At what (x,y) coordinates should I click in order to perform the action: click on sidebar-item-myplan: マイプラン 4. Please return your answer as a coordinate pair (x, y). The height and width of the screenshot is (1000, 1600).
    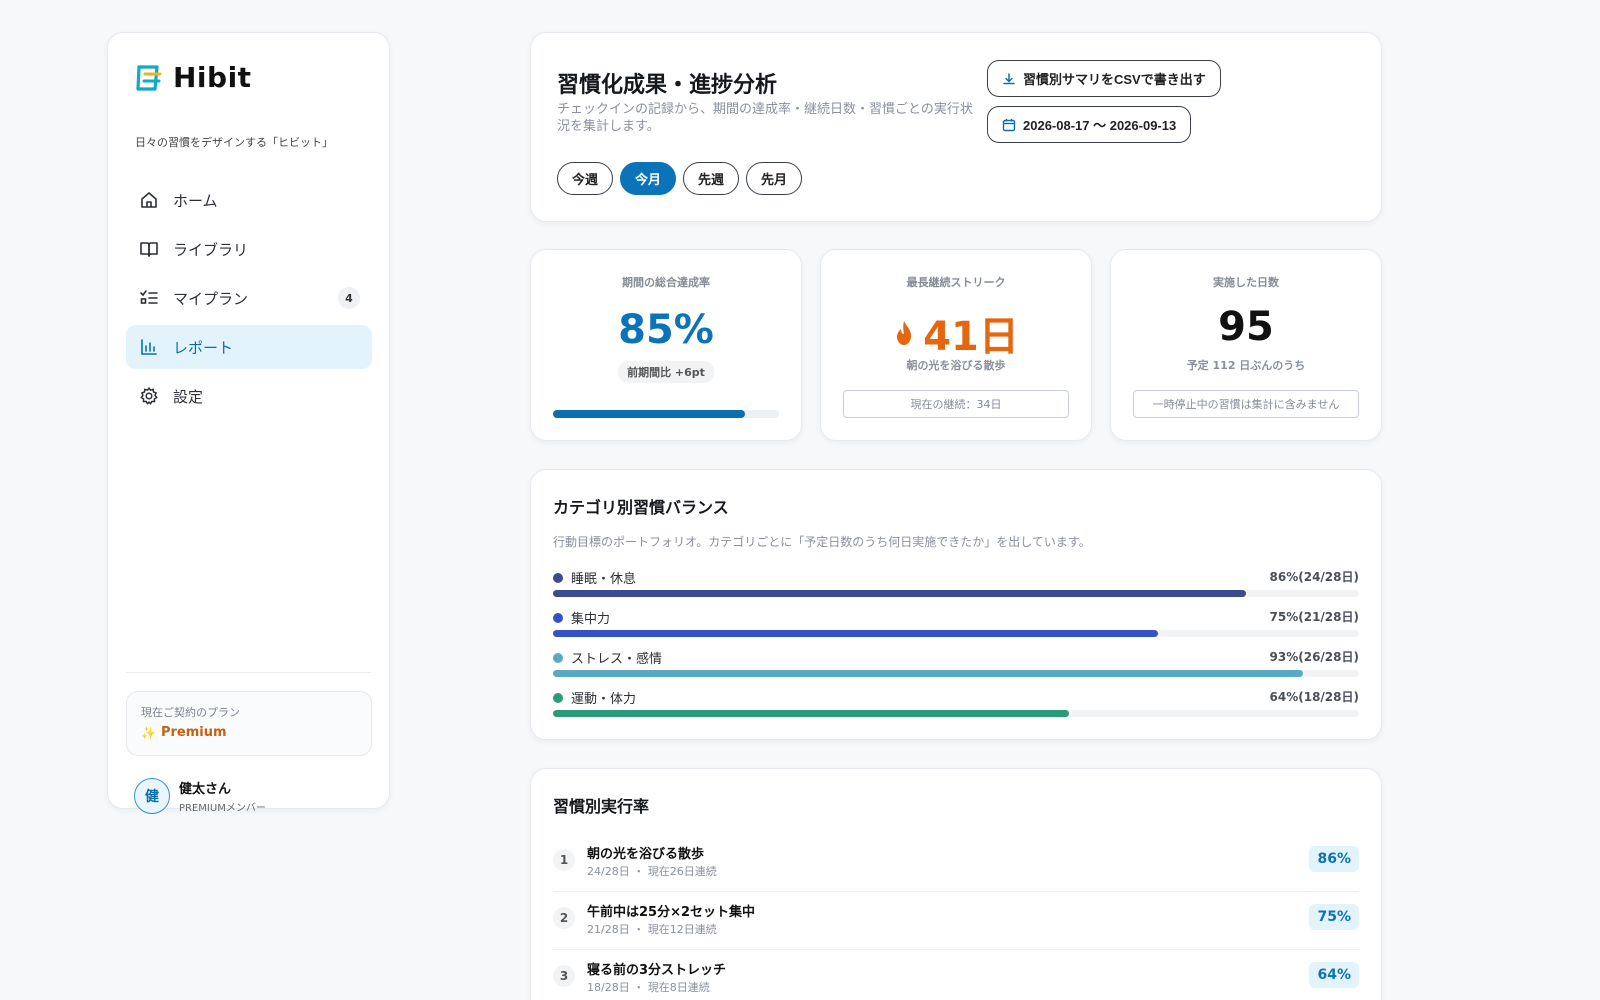
    Looking at the image, I should click on (249, 298).